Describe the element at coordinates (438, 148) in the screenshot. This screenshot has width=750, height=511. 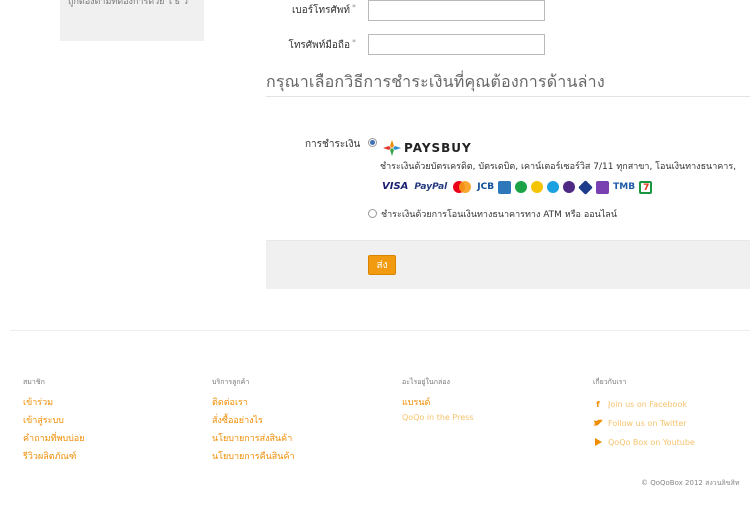
I see `paysbuy-logo-text: PAYSBUY` at that location.